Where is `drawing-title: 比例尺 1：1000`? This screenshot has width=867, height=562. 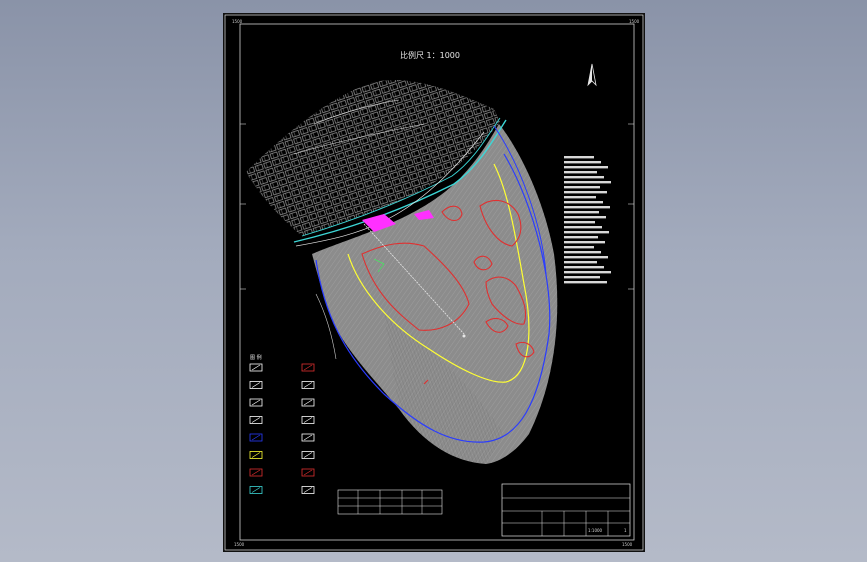
drawing-title: 比例尺 1：1000 is located at coordinates (430, 55).